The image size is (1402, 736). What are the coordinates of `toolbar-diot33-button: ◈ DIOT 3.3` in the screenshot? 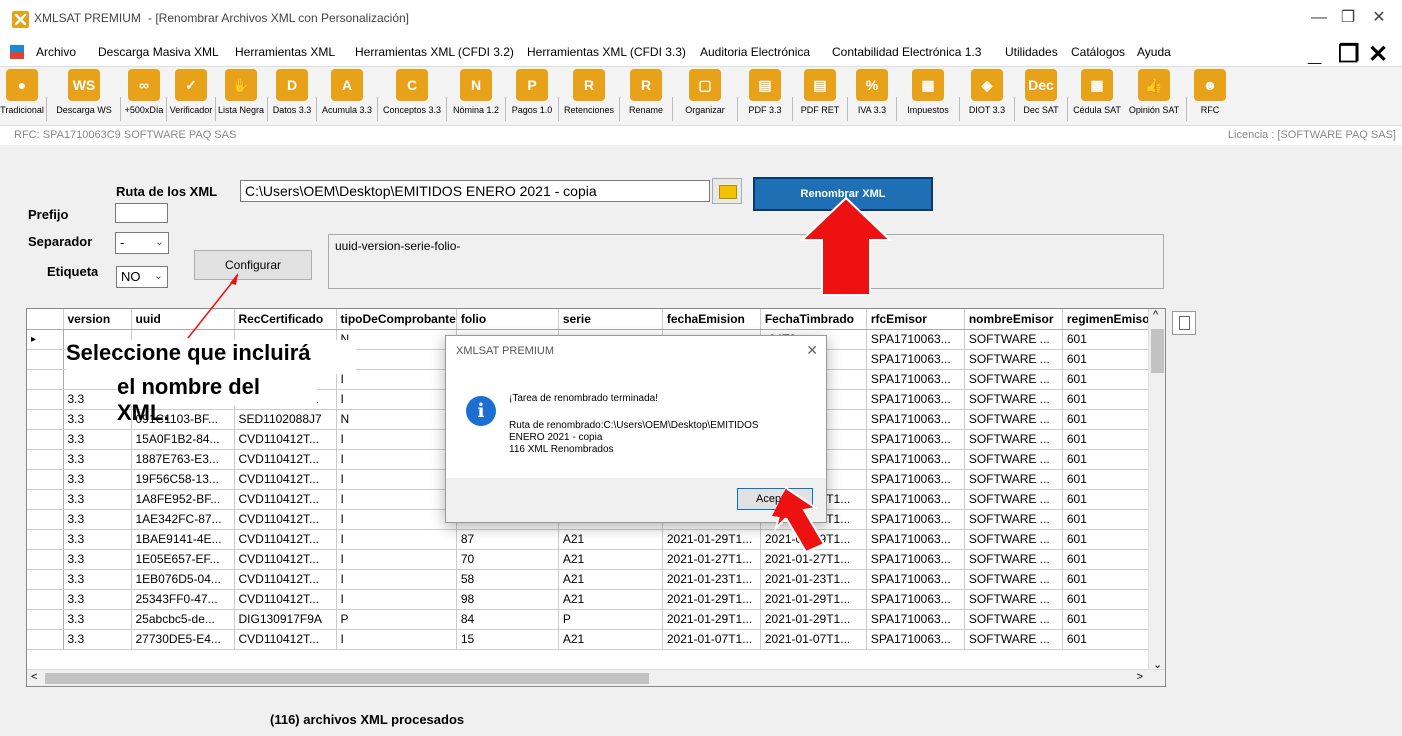 It's located at (987, 97).